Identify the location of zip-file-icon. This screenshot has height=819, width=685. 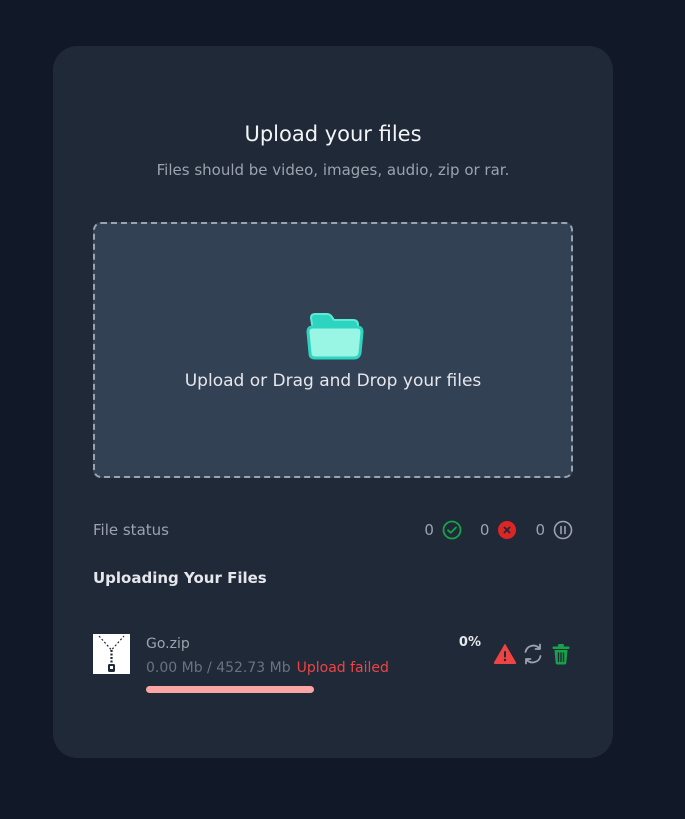
(111, 654).